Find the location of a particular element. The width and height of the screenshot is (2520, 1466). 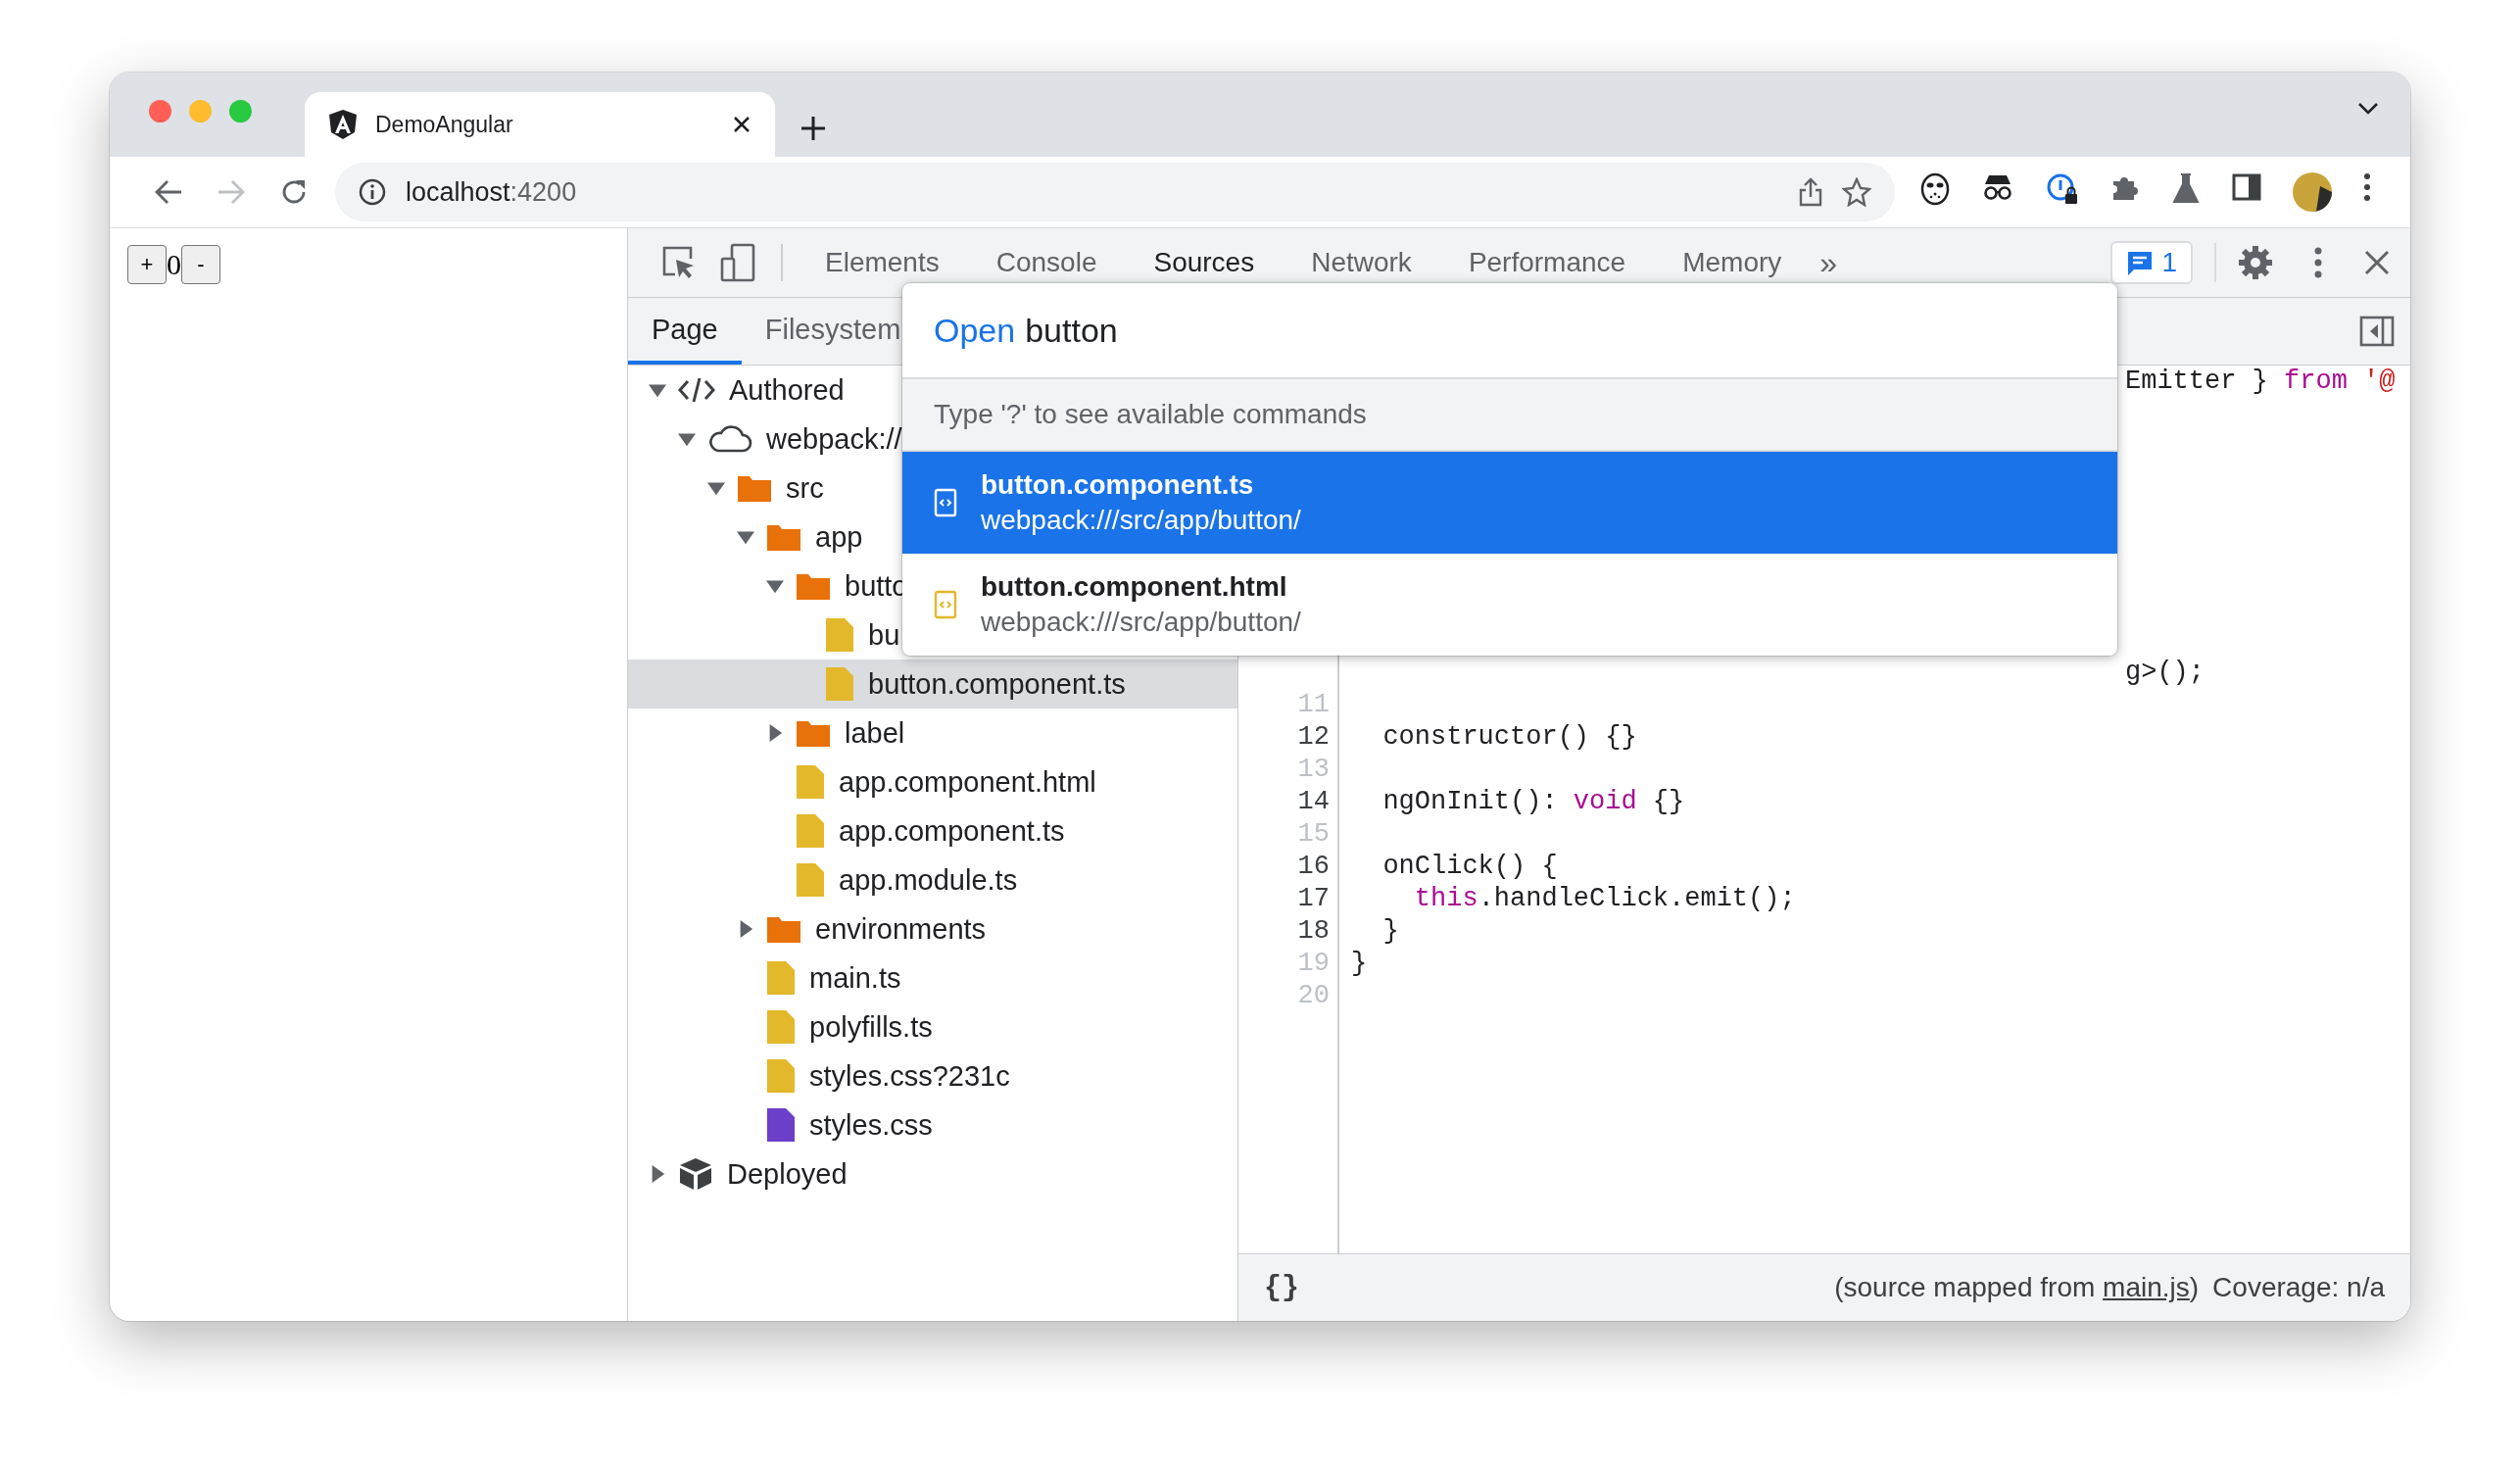

url-text: localhost:4200 is located at coordinates (492, 192).